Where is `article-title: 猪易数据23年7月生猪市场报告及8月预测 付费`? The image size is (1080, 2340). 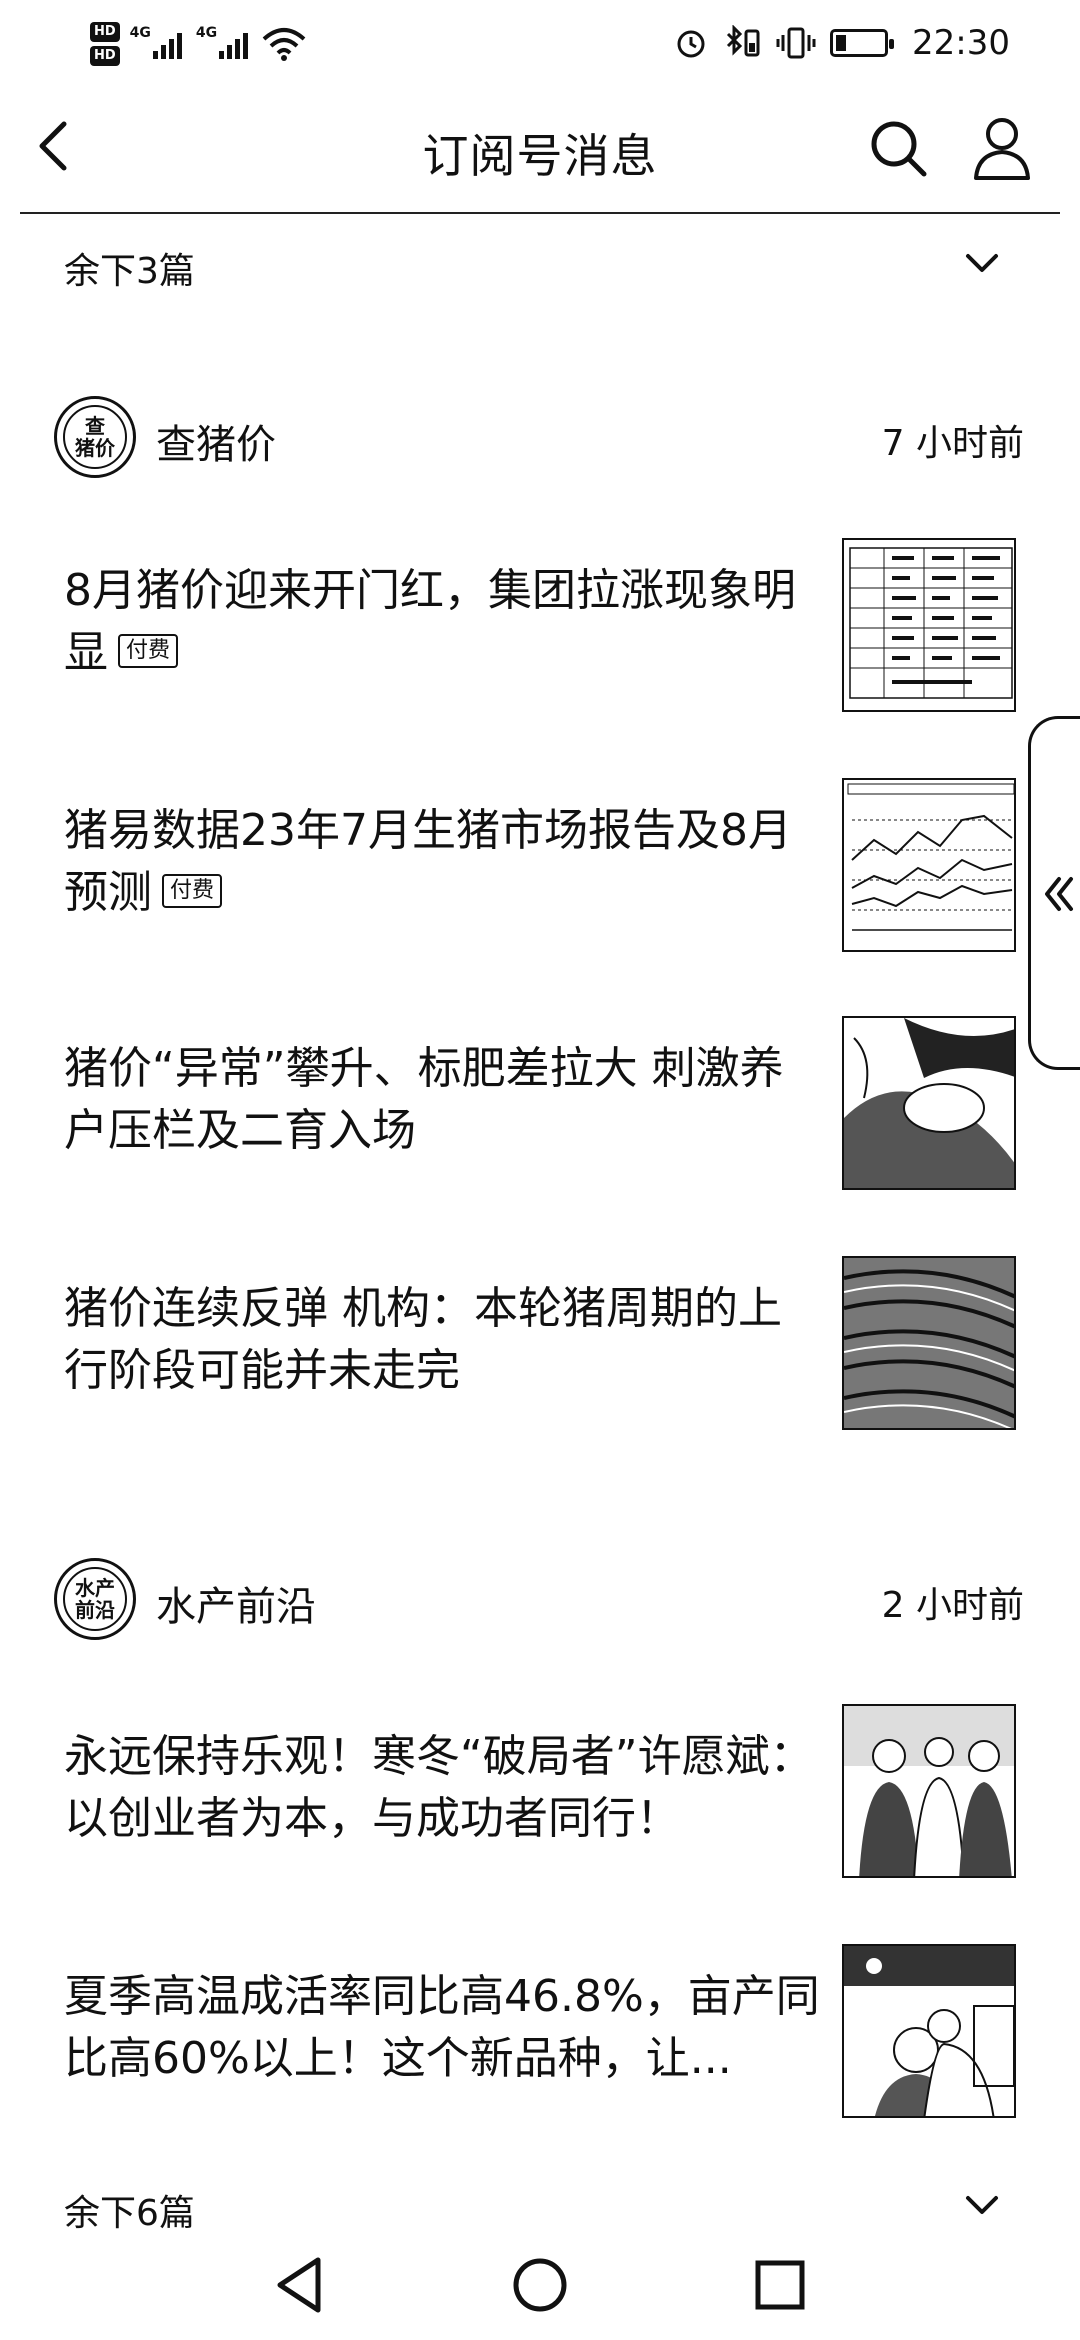
article-title: 猪易数据23年7月生猪市场报告及8月预测 付费 is located at coordinates (428, 861).